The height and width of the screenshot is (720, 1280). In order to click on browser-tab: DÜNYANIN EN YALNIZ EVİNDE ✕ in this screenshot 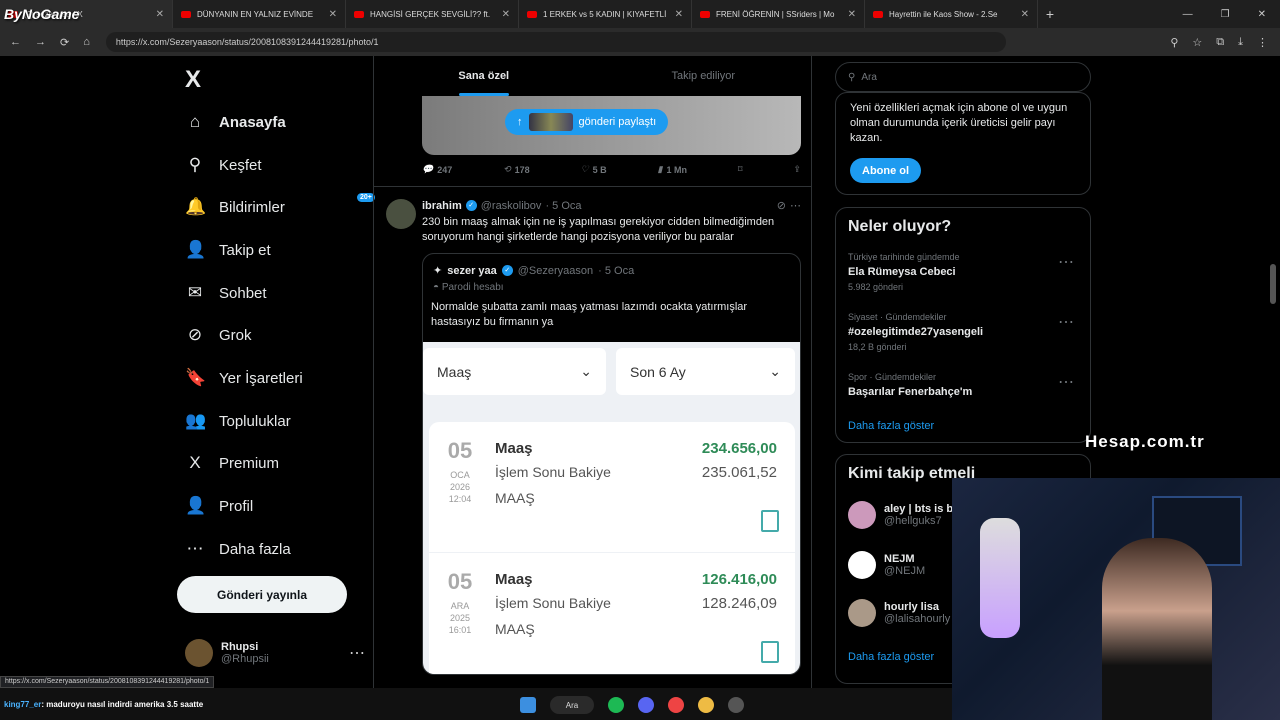, I will do `click(259, 14)`.